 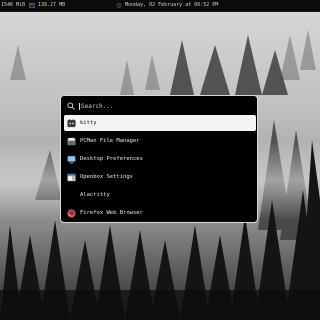 I want to click on ram-usage-text: 1546 MiB, so click(x=13, y=5).